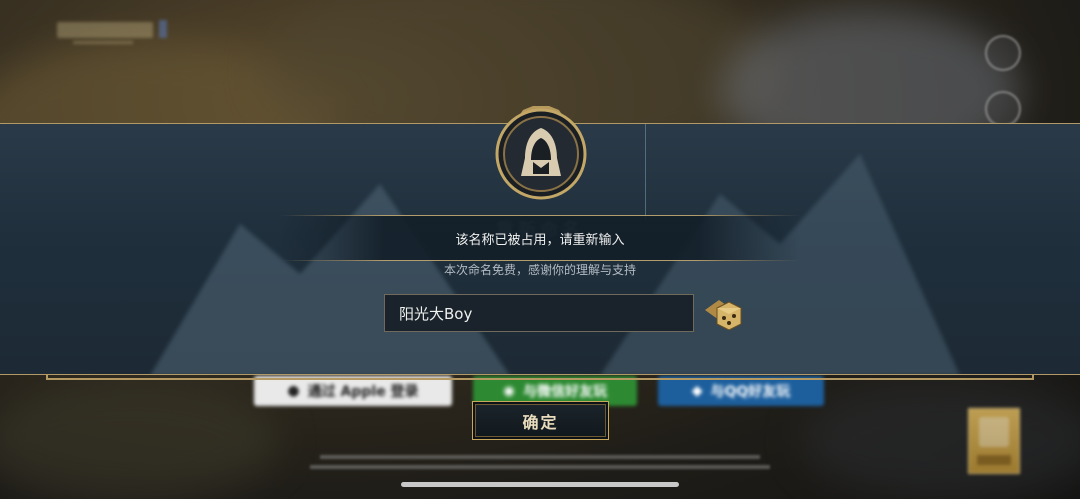 The width and height of the screenshot is (1080, 499). What do you see at coordinates (539, 313) in the screenshot?
I see `name-input` at bounding box center [539, 313].